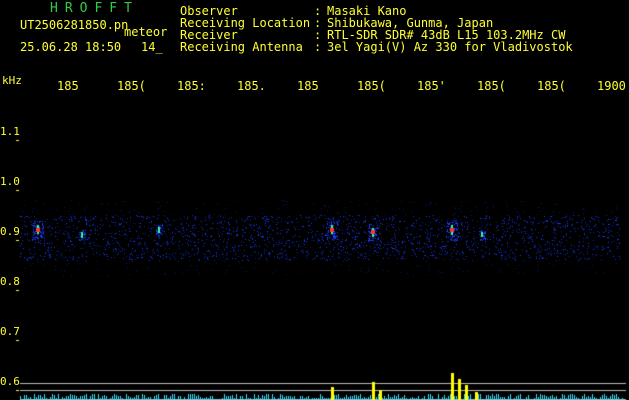 The image size is (629, 400). What do you see at coordinates (10, 231) in the screenshot?
I see `y-tick-label: 0.9` at bounding box center [10, 231].